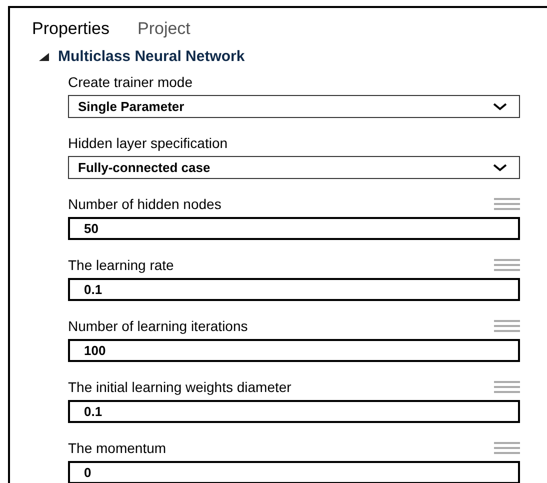  Describe the element at coordinates (294, 472) in the screenshot. I see `input-field: 0` at that location.